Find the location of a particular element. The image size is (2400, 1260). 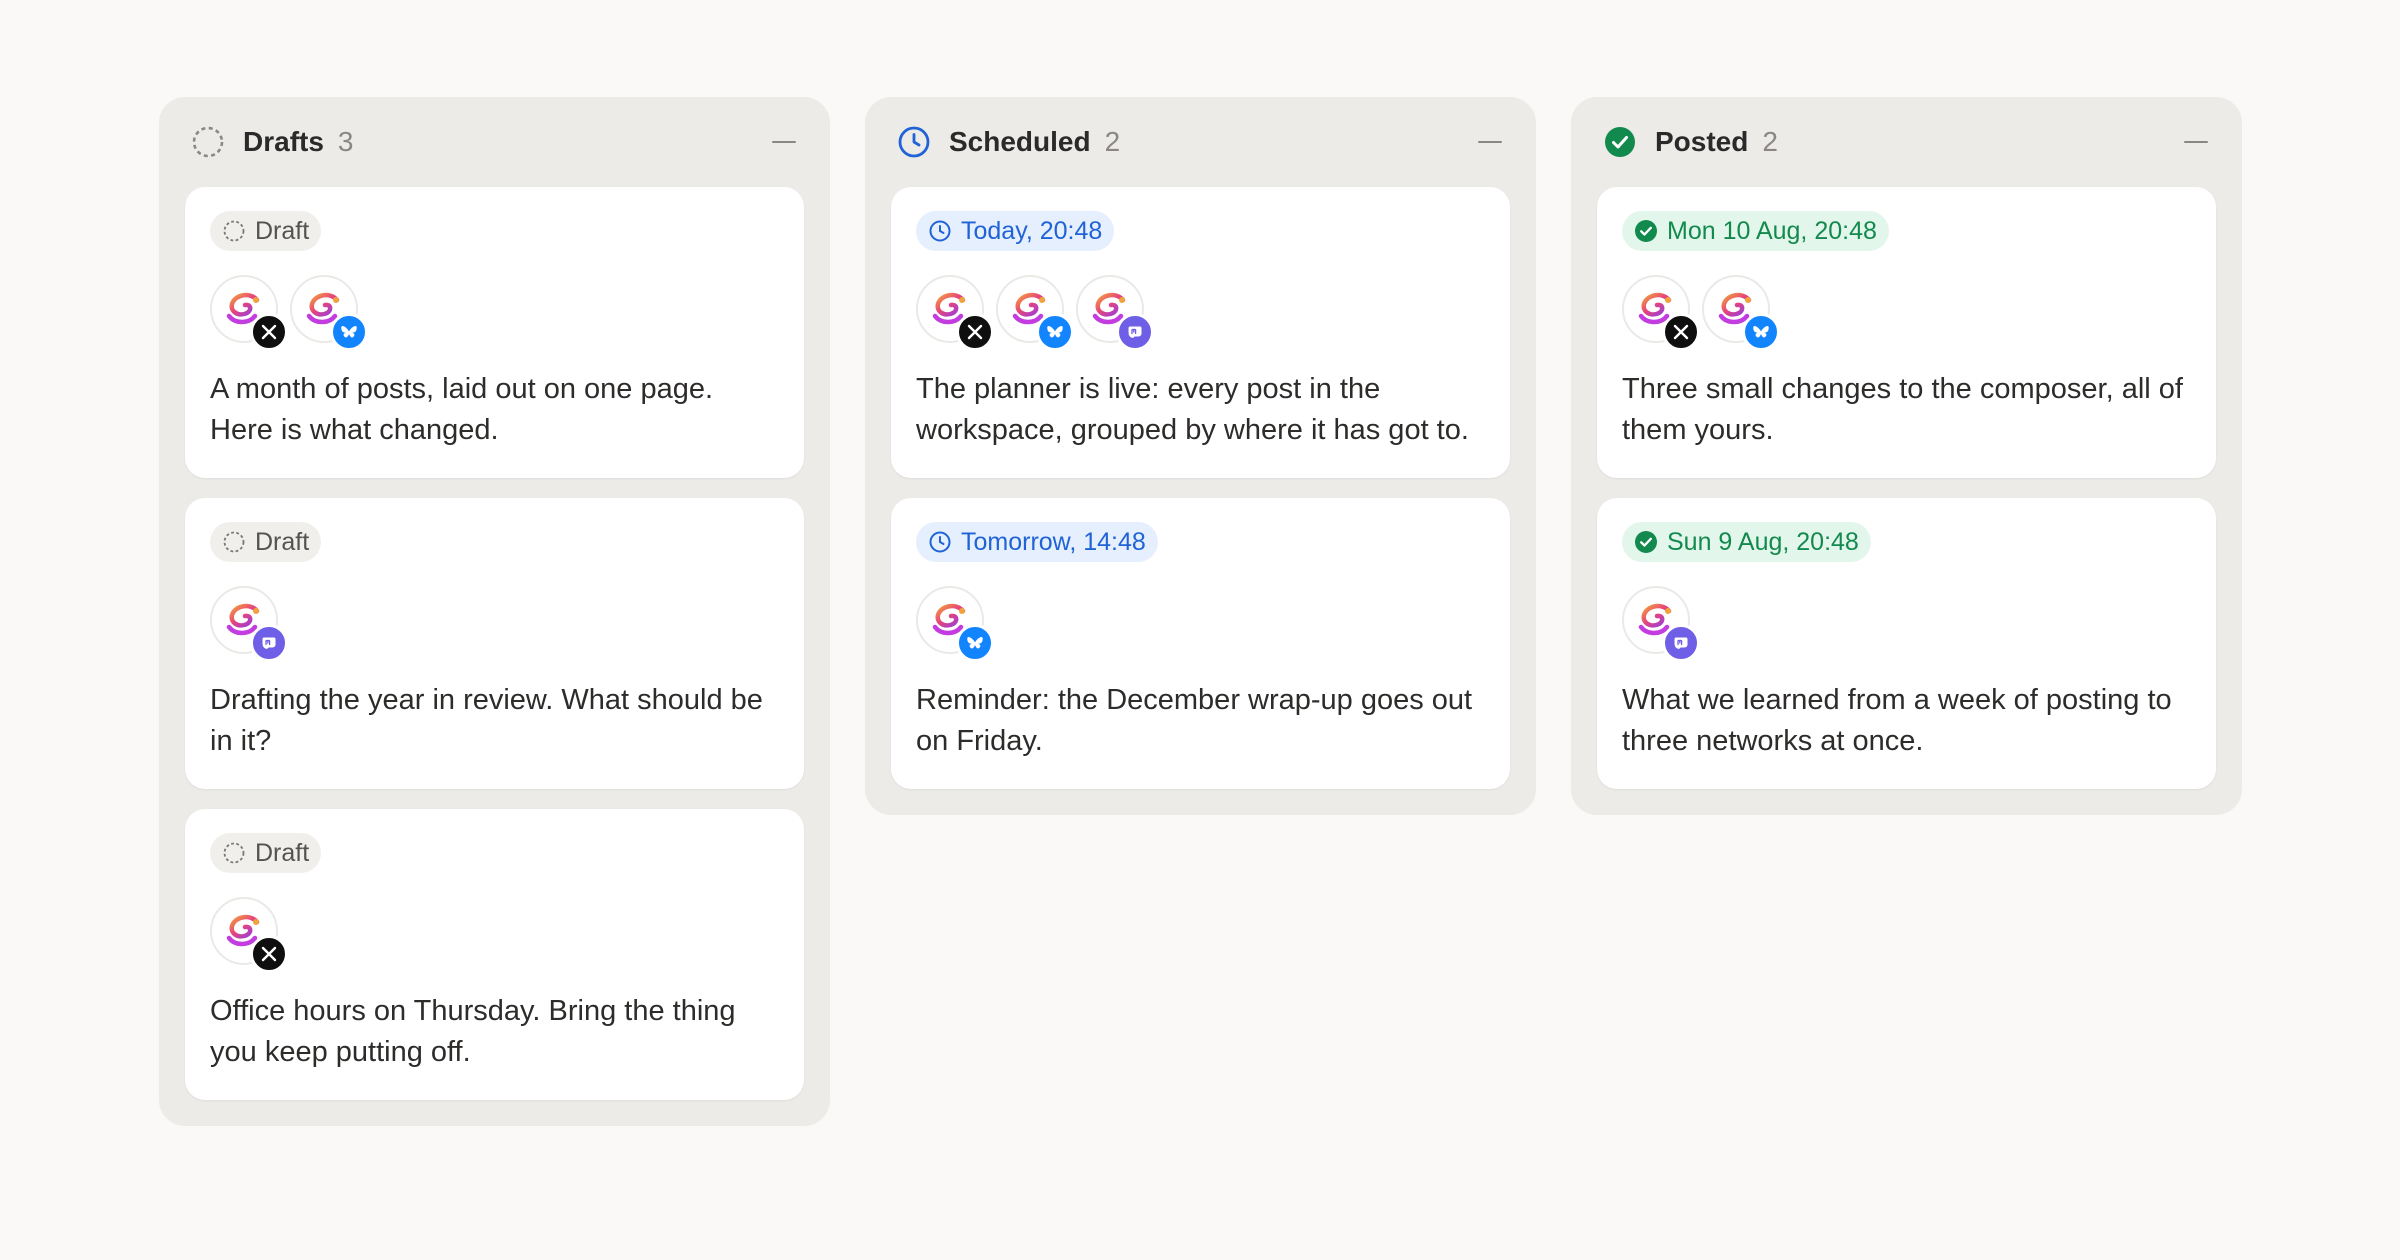

column-title: Scheduled is located at coordinates (1020, 141).